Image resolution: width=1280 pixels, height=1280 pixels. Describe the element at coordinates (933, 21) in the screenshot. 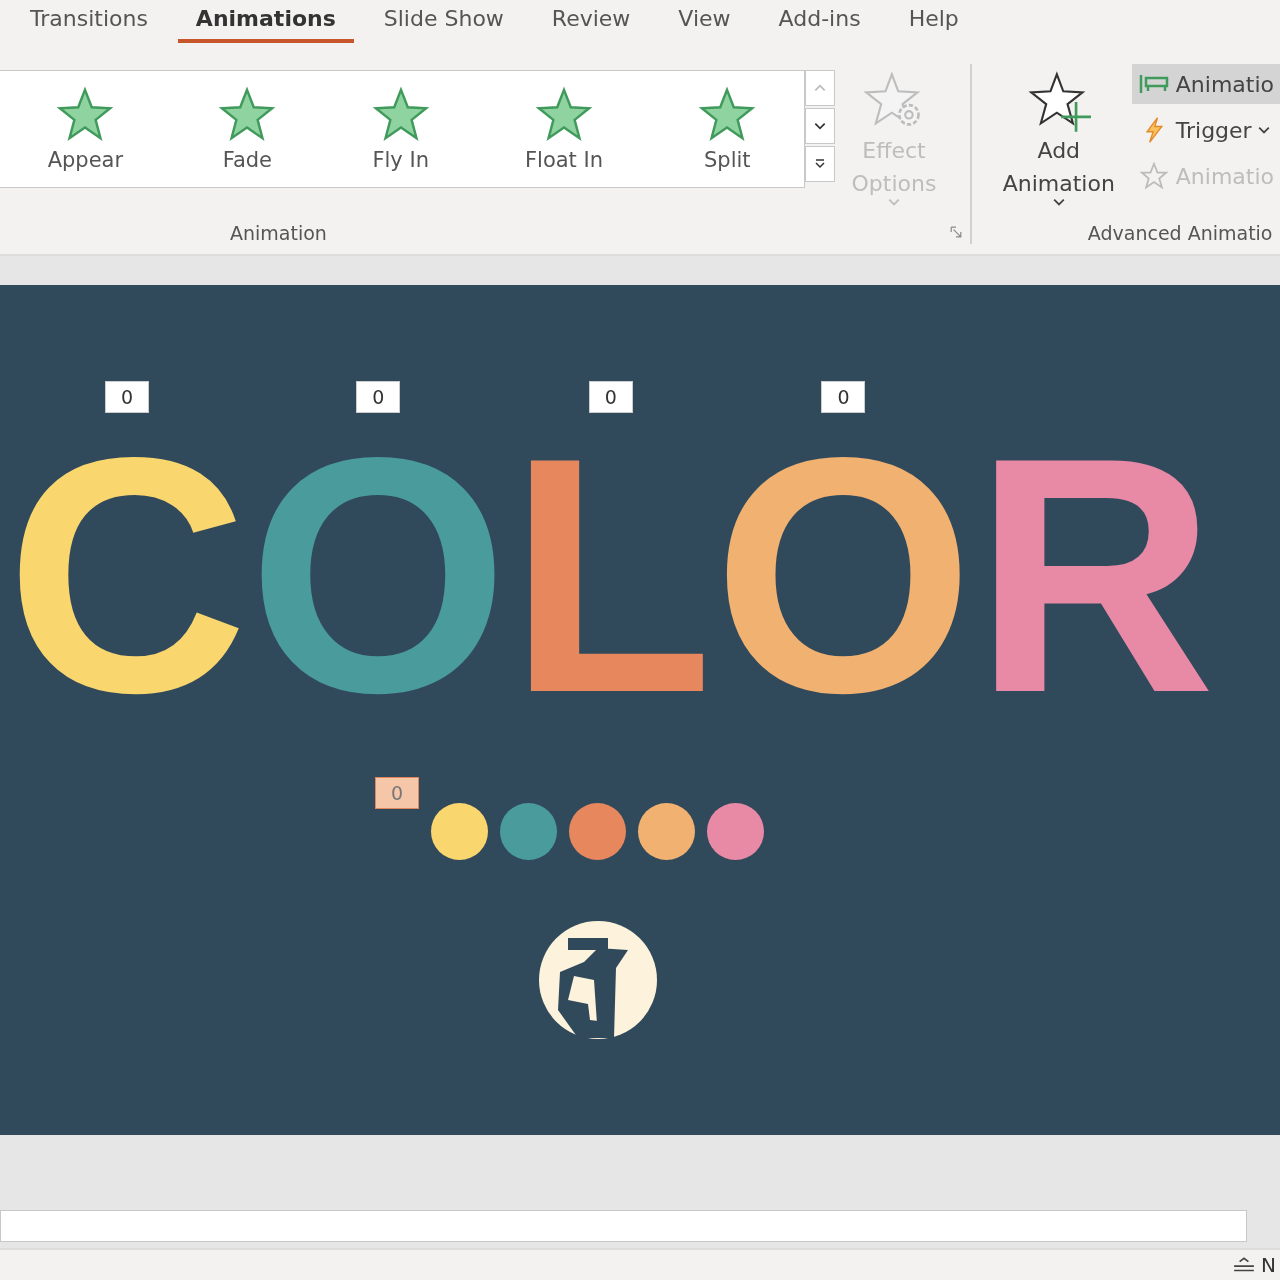

I see `ribbon-tab: Help` at that location.